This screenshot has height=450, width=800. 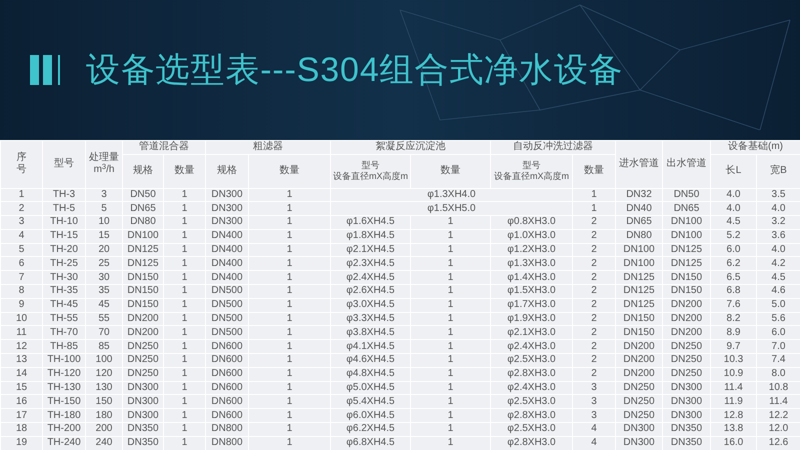 I want to click on table-cell: 150, so click(x=104, y=401).